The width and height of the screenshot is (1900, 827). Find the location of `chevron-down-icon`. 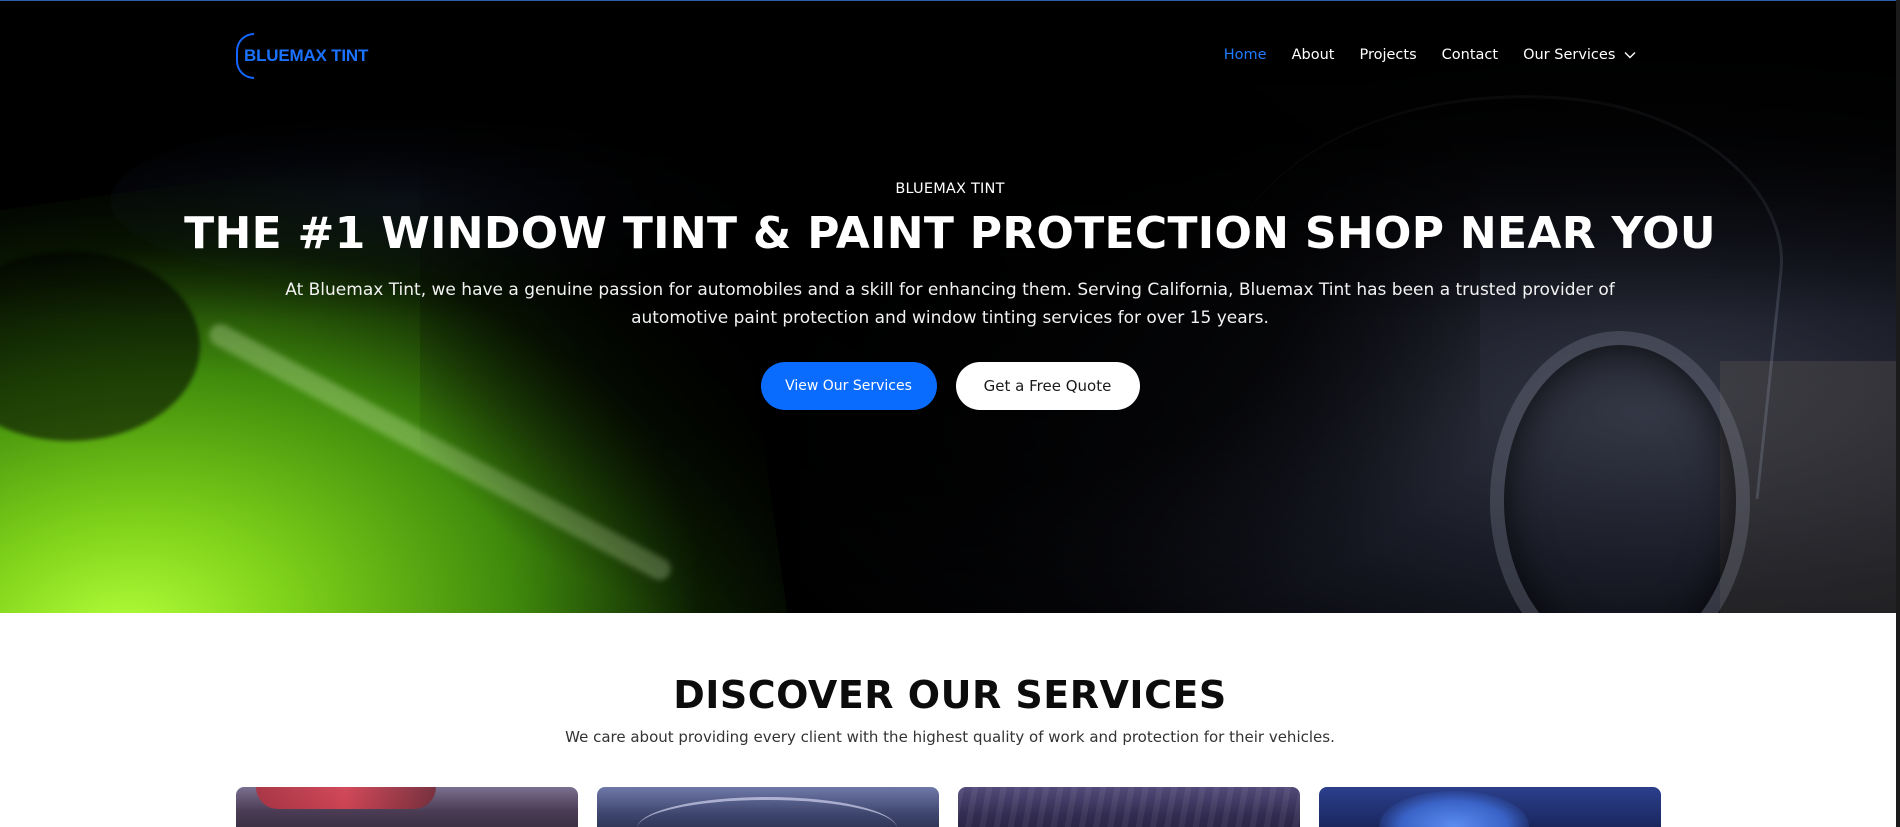

chevron-down-icon is located at coordinates (1630, 55).